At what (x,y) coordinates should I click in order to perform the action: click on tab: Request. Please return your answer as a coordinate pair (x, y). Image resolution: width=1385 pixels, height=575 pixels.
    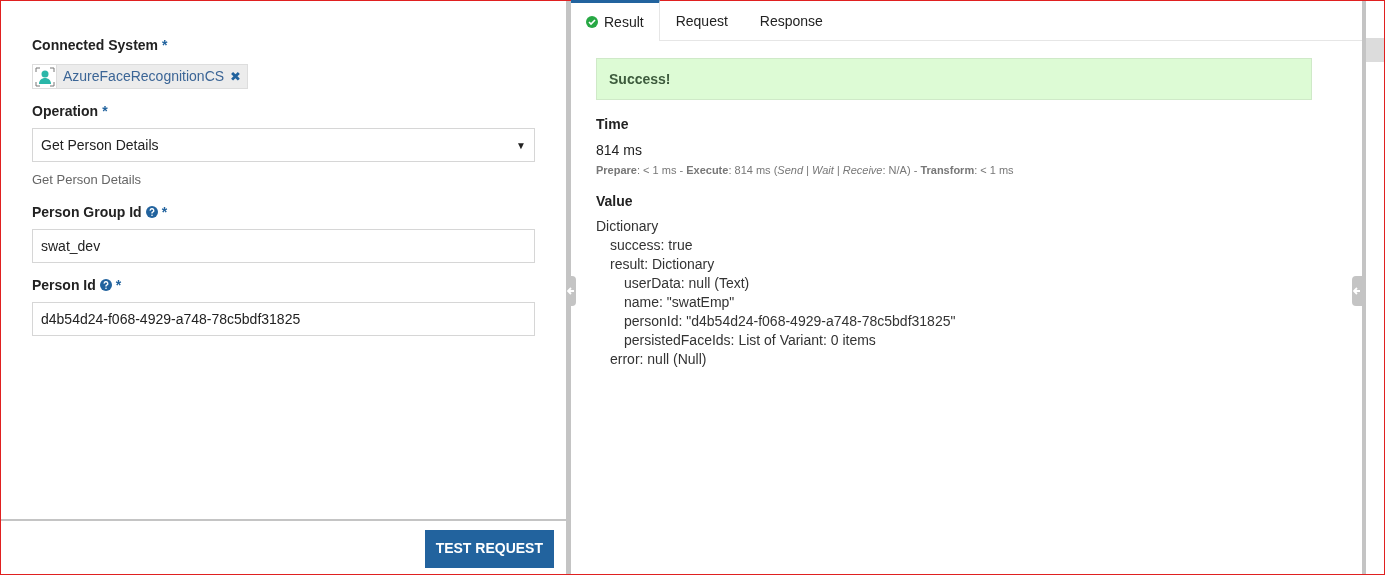
    Looking at the image, I should click on (701, 20).